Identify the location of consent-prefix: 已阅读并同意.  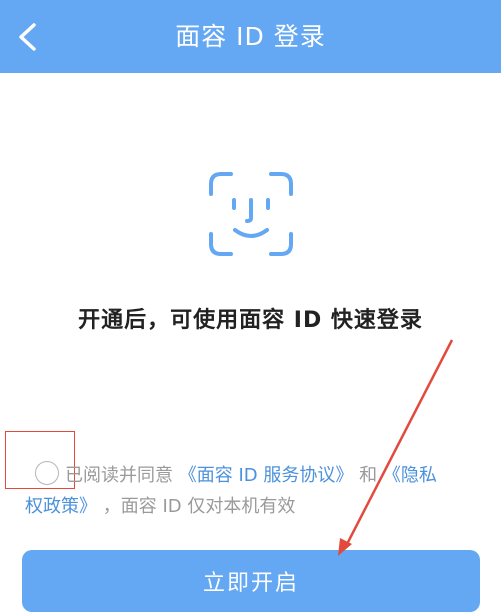
(119, 475).